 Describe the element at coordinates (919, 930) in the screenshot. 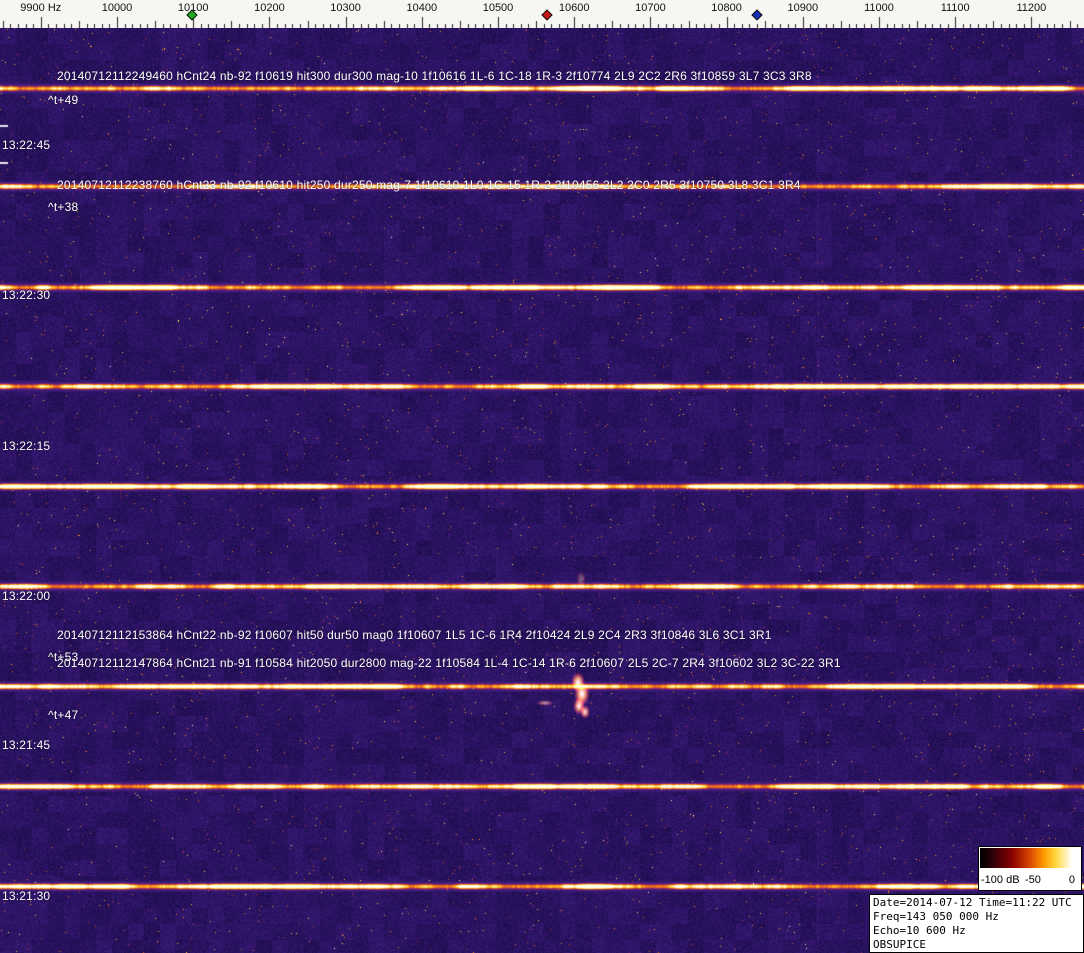

I see `info-echo-line: Echo=10 600 Hz` at that location.